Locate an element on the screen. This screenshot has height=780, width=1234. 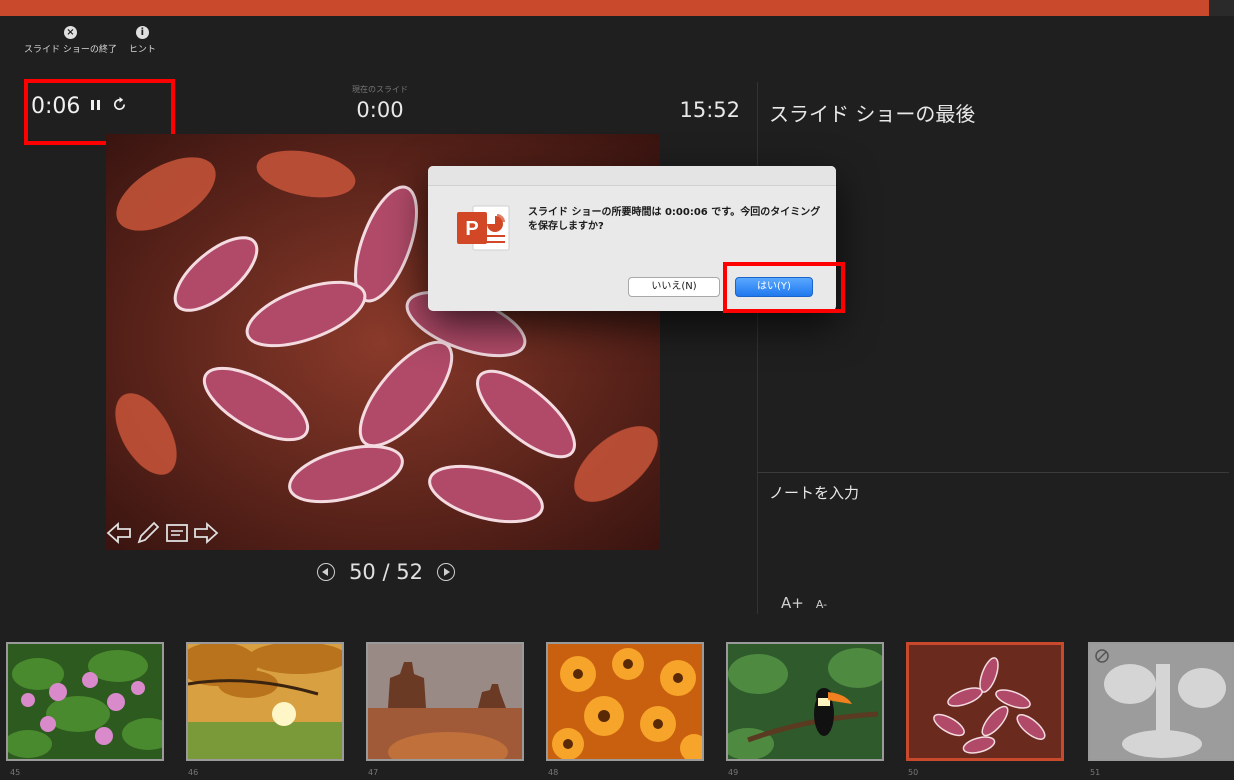
yes-button: はい(Y) is located at coordinates (774, 287).